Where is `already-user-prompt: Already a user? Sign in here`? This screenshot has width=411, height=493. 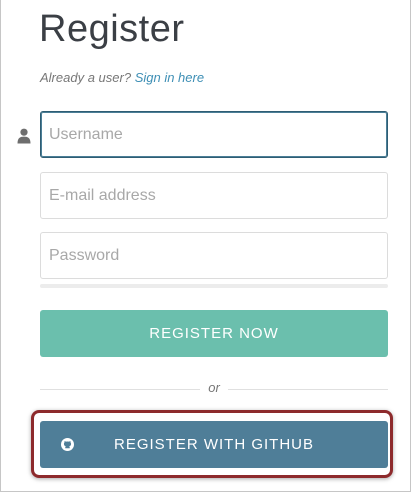 already-user-prompt: Already a user? Sign in here is located at coordinates (122, 77).